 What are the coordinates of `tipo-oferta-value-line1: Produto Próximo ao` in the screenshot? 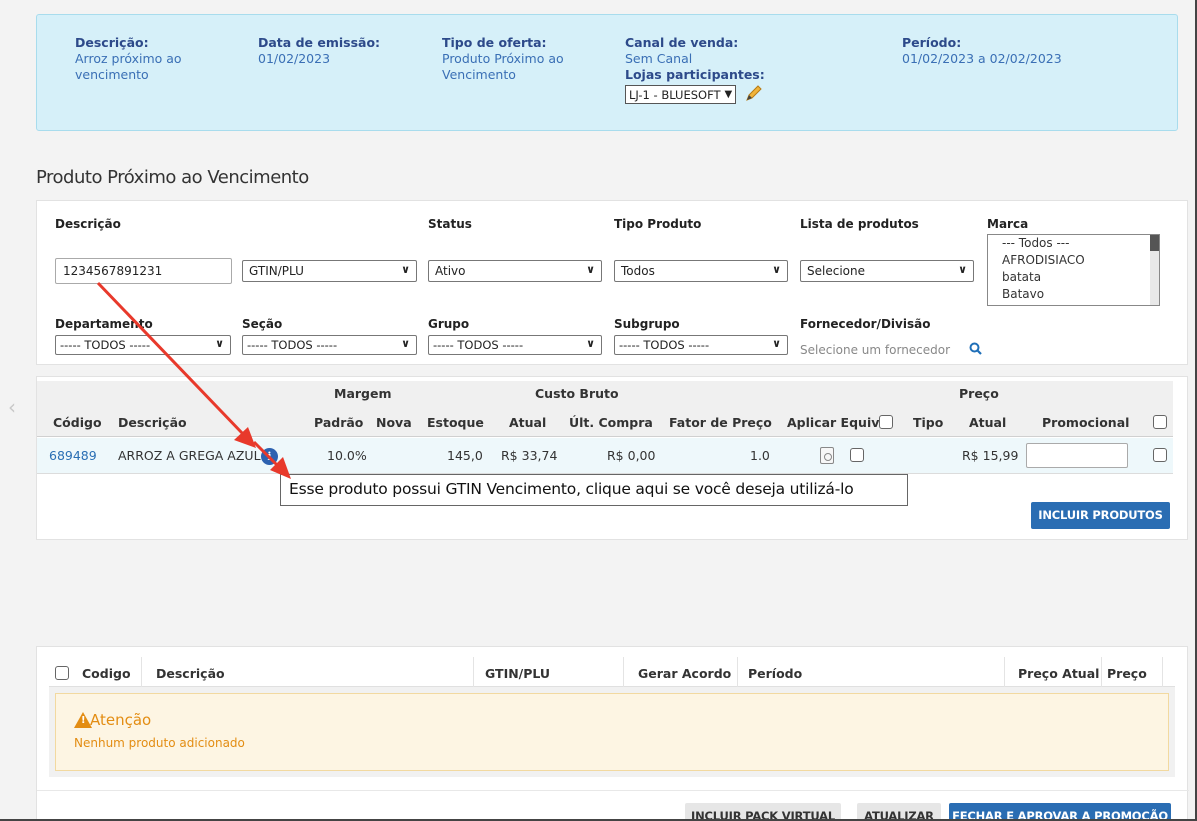 It's located at (503, 58).